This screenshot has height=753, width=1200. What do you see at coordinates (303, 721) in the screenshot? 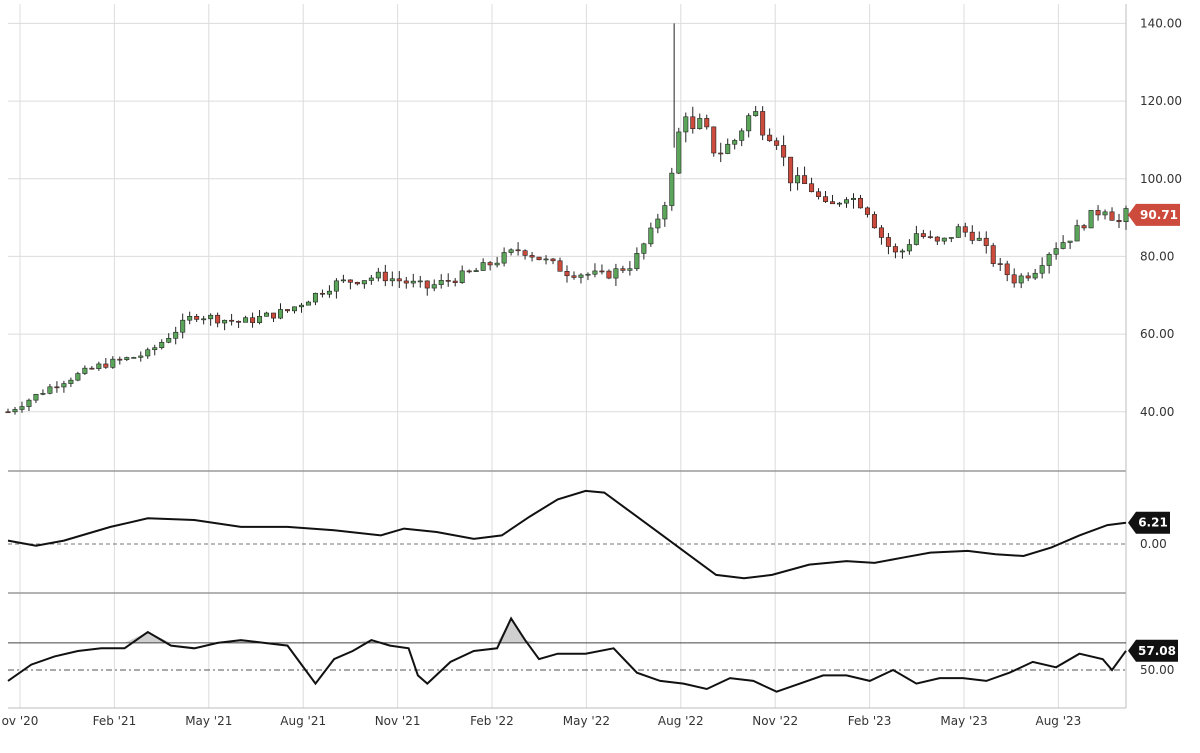
I see `x-tick-label: Aug '21` at bounding box center [303, 721].